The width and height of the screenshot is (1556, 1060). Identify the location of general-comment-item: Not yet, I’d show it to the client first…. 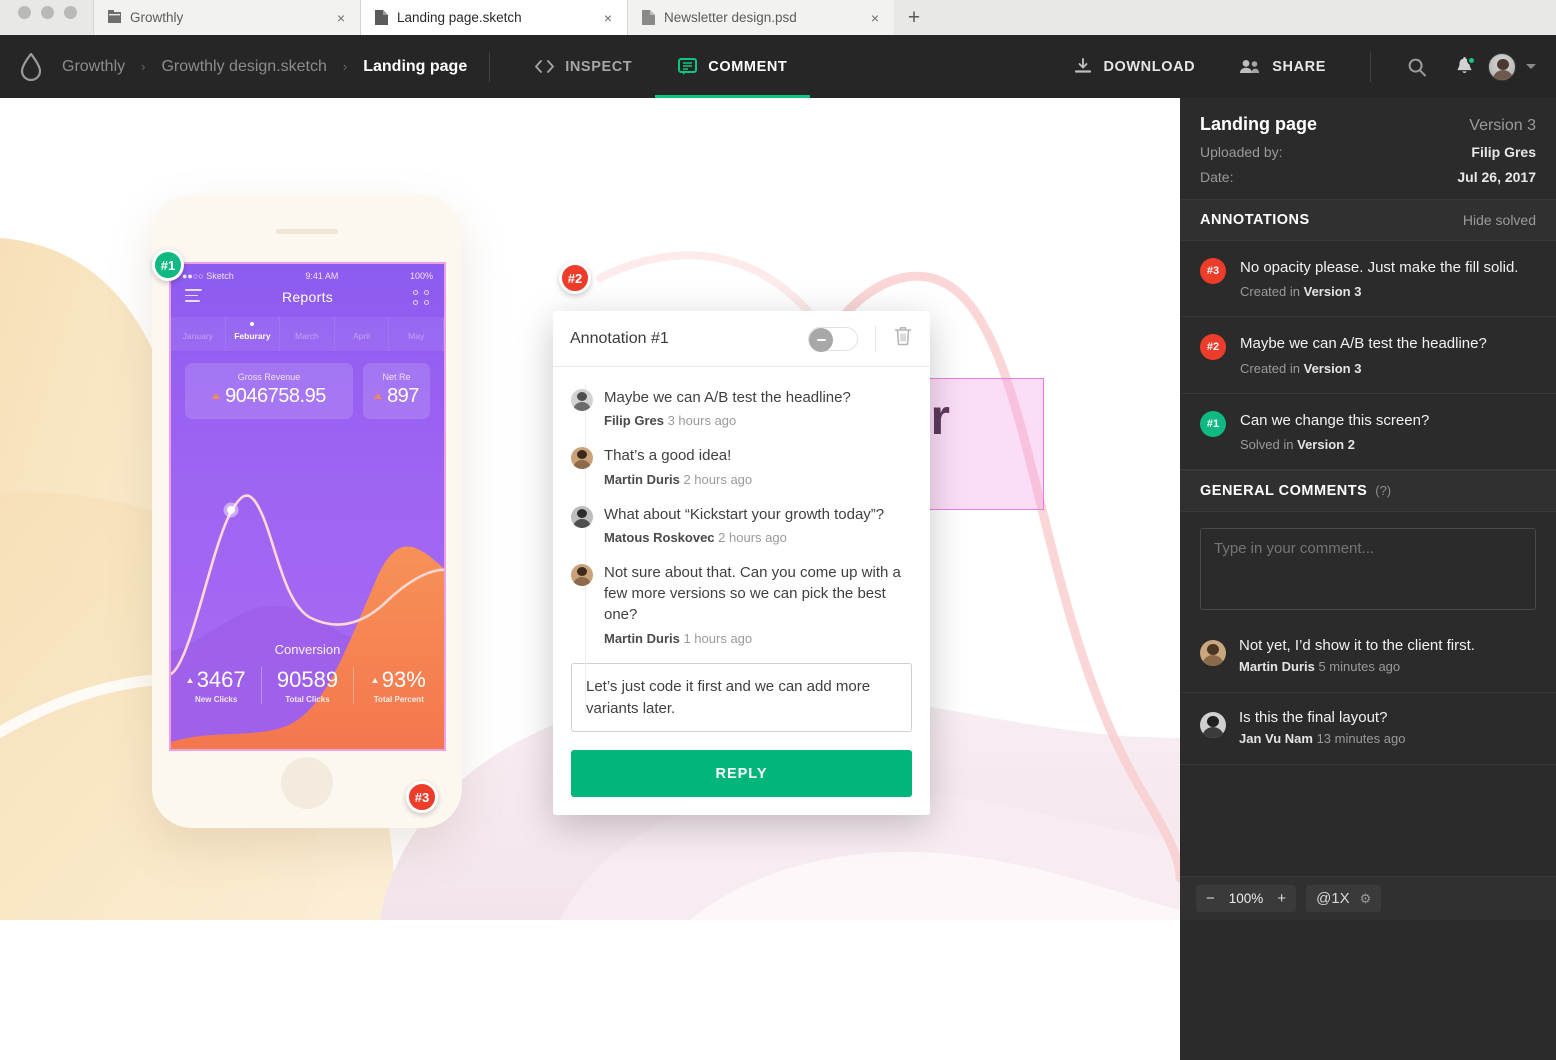
(1368, 661).